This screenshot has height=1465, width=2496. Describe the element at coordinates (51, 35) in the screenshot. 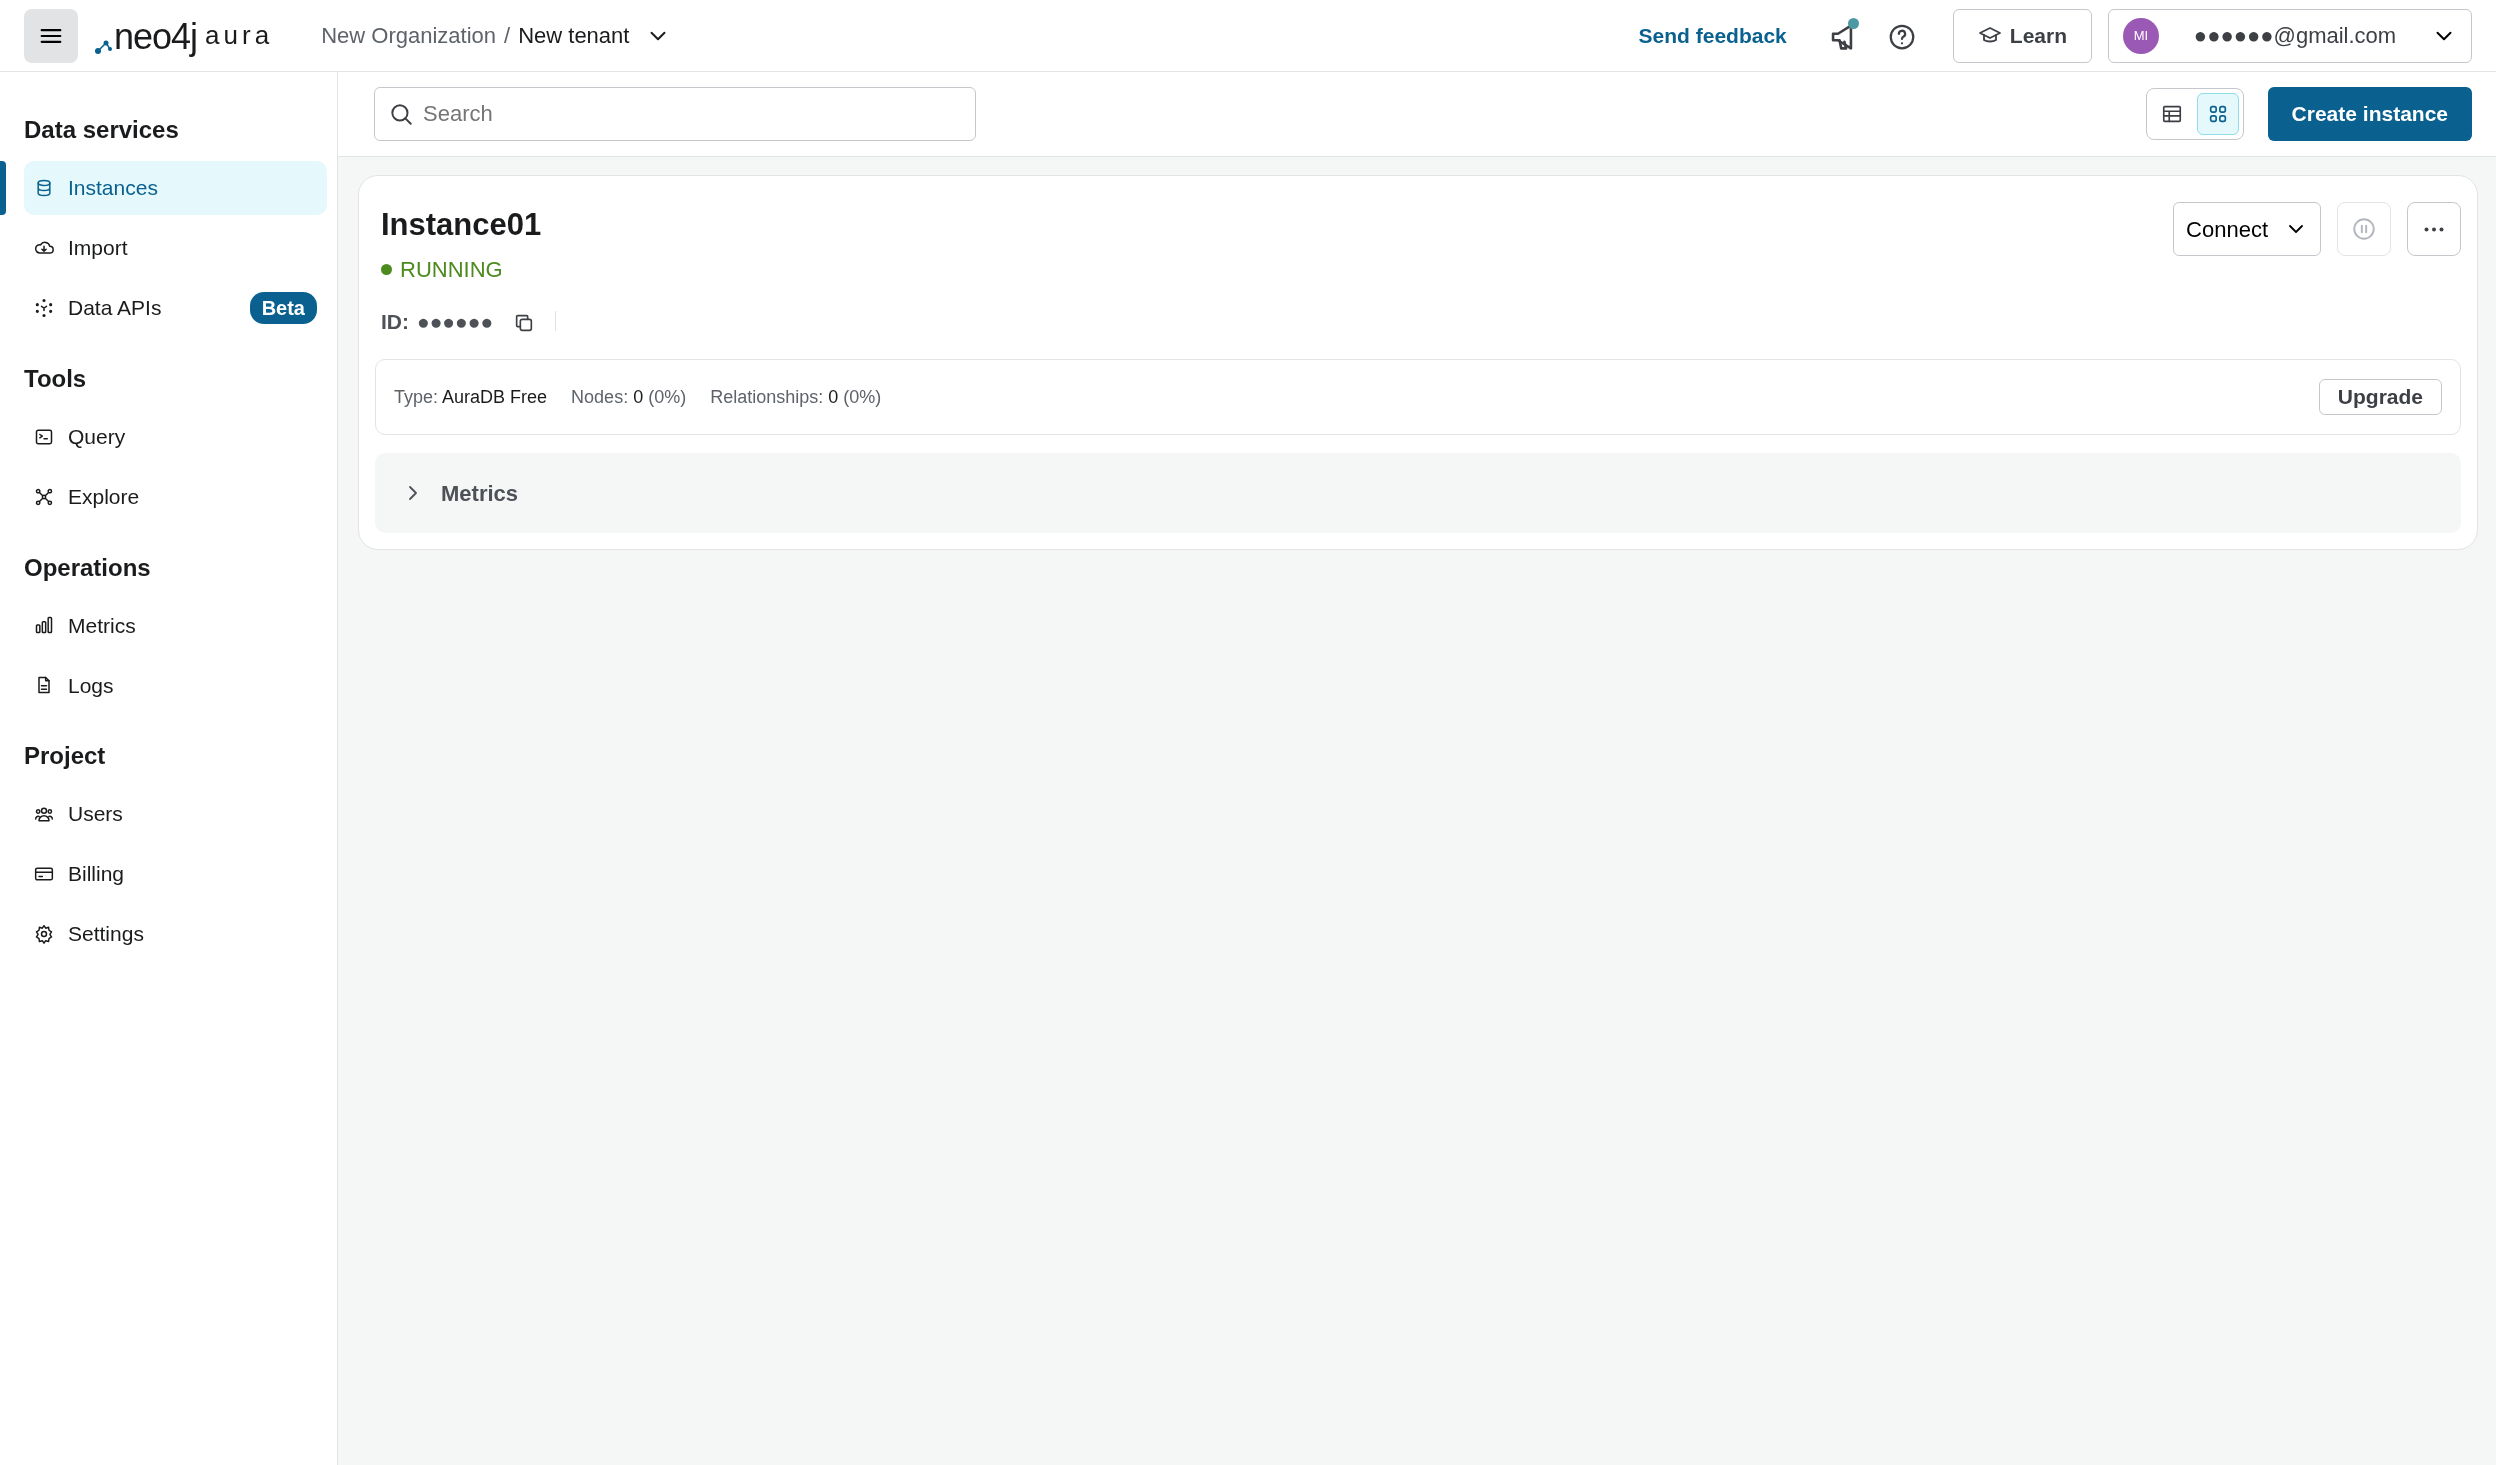

I see `menu-button` at that location.